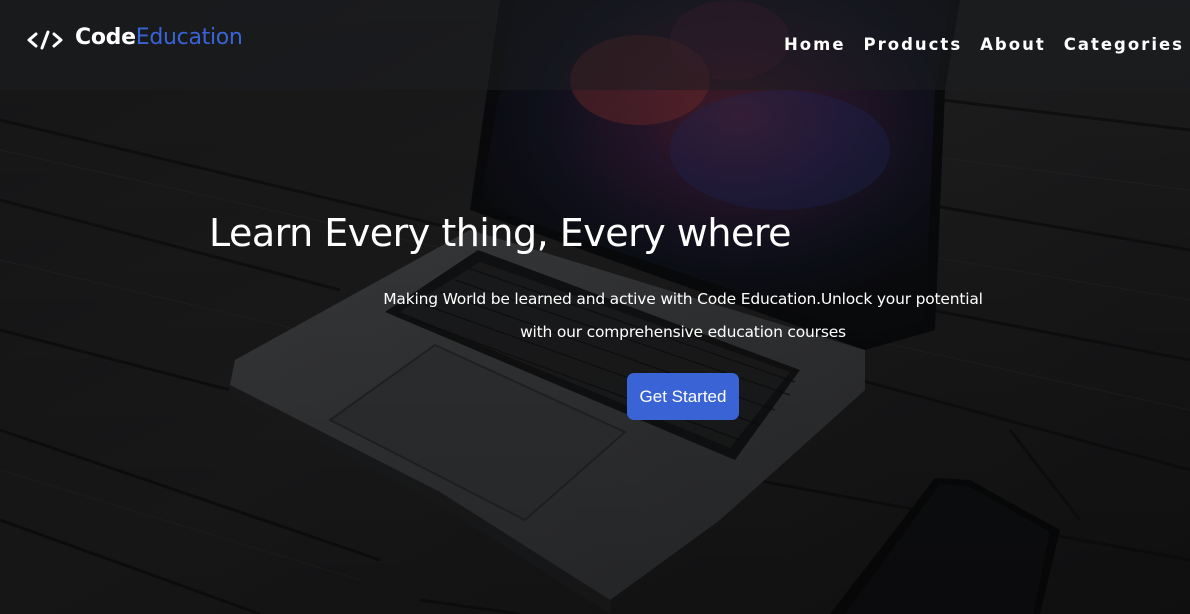  I want to click on main-nav: Home Products About Categories, so click(987, 45).